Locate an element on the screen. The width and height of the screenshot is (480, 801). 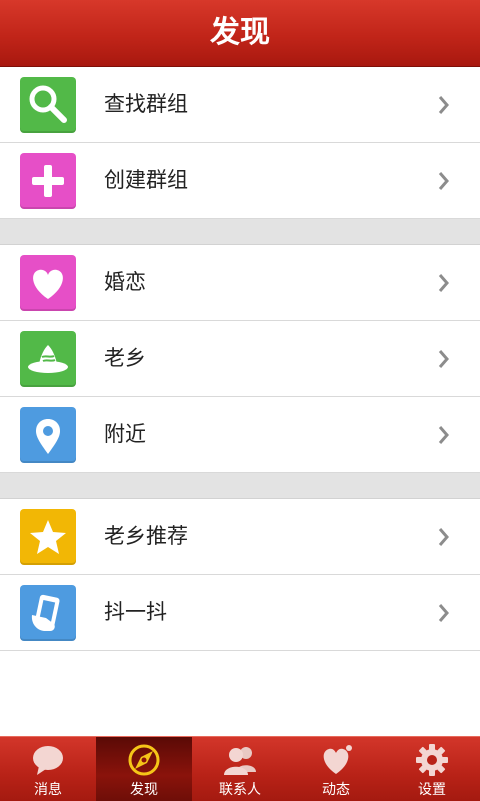
tab-label: 发现 is located at coordinates (144, 790).